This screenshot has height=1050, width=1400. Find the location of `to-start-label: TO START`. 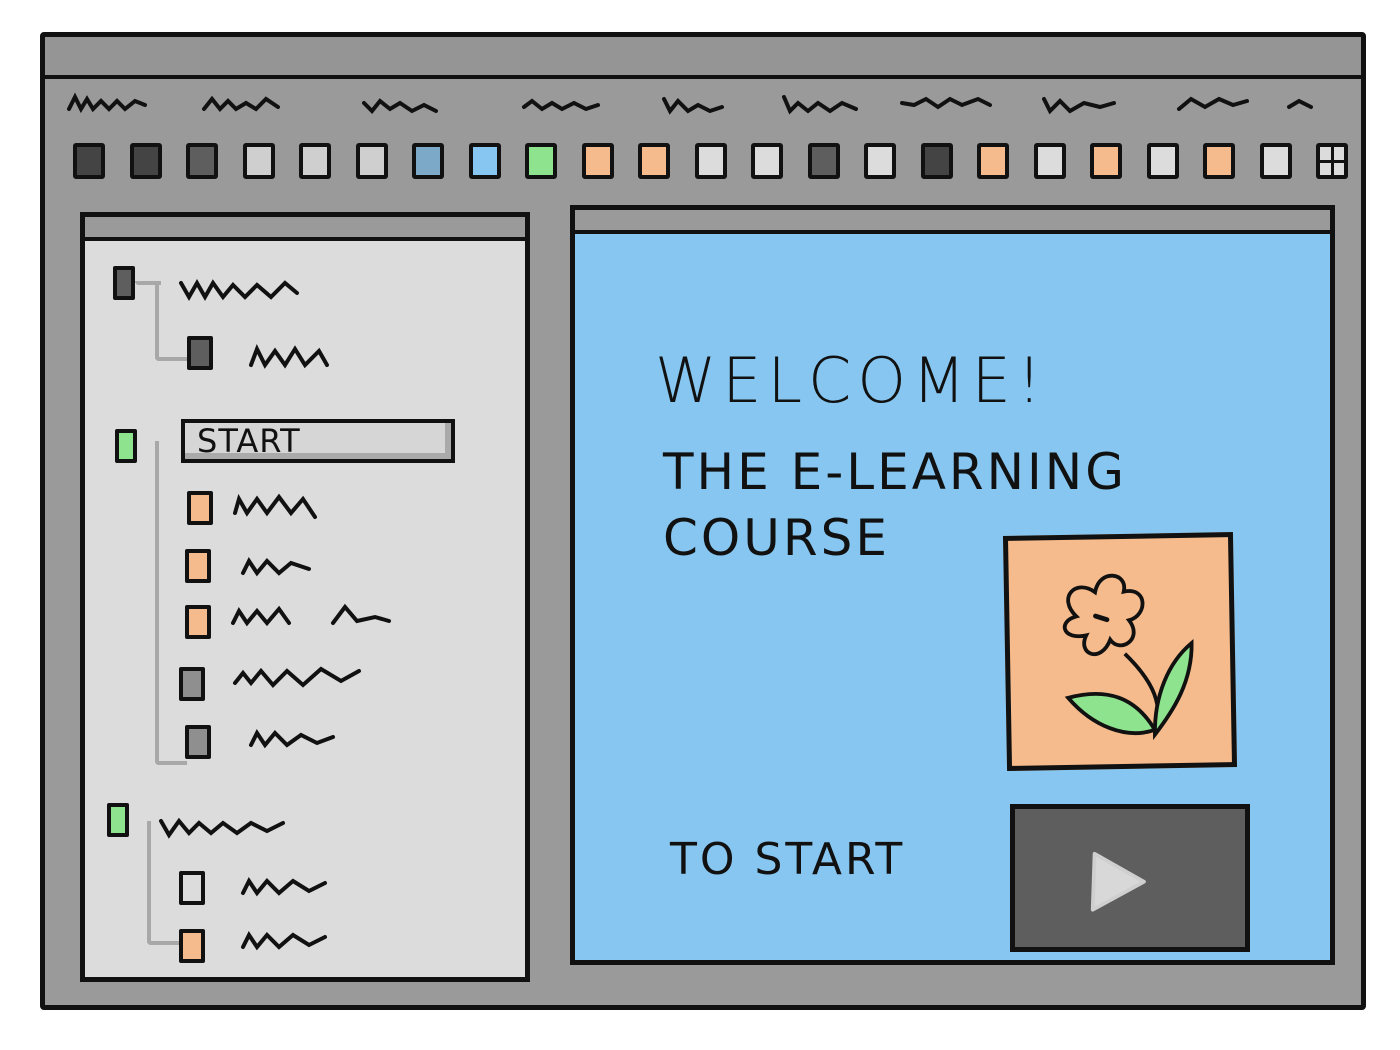

to-start-label: TO START is located at coordinates (788, 859).